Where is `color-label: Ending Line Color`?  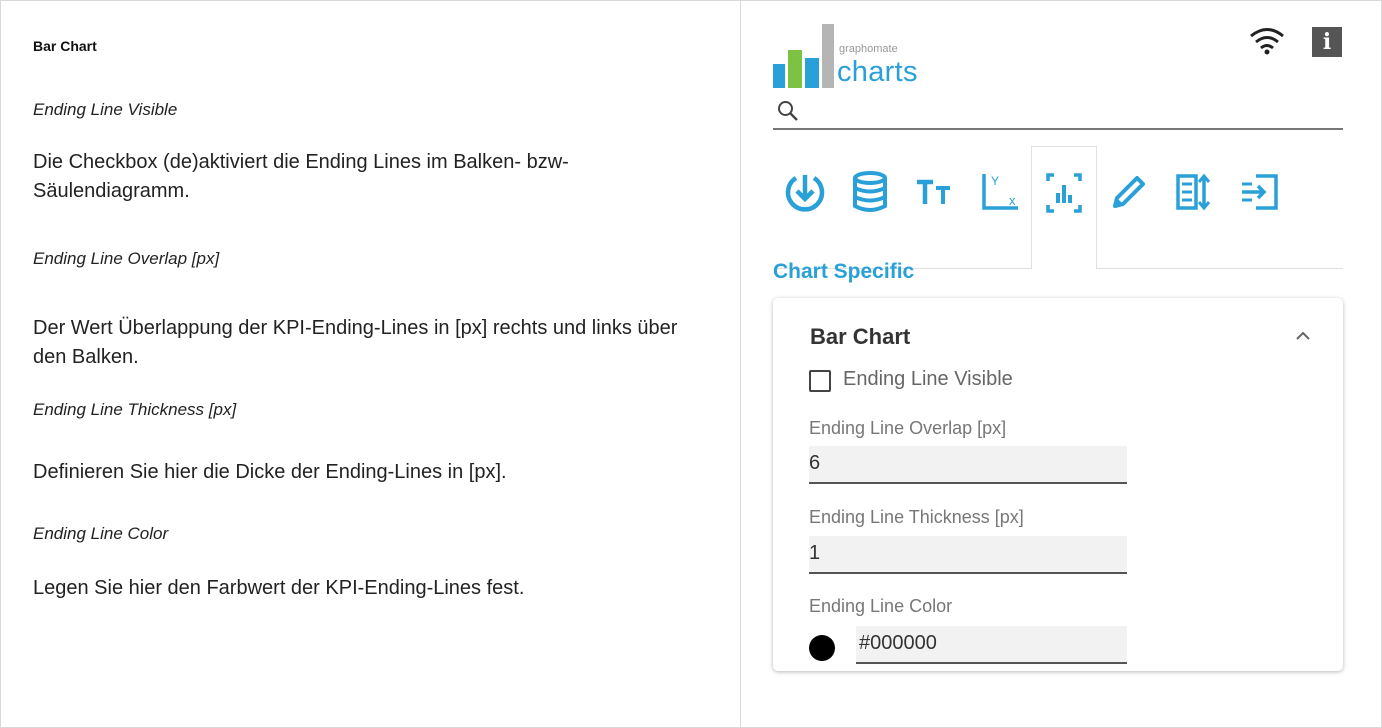
color-label: Ending Line Color is located at coordinates (881, 606).